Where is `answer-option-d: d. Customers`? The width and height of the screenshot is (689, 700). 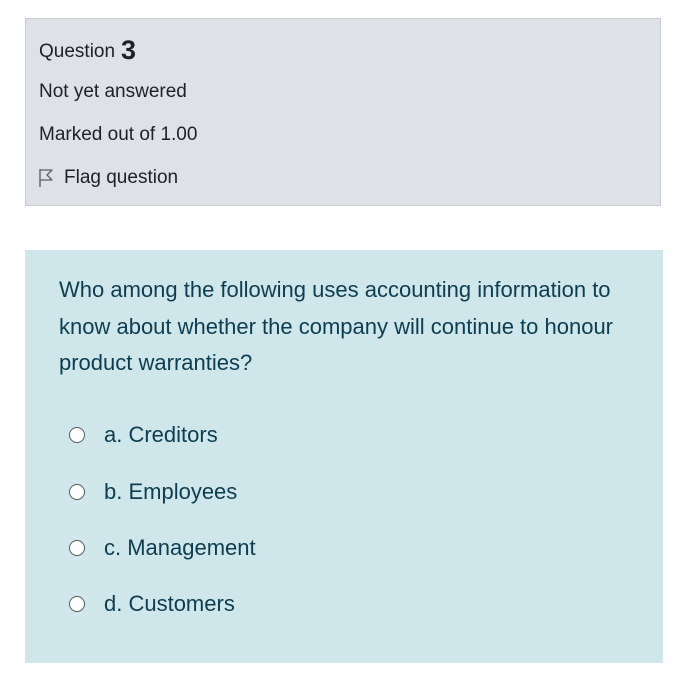
answer-option-d: d. Customers is located at coordinates (152, 604).